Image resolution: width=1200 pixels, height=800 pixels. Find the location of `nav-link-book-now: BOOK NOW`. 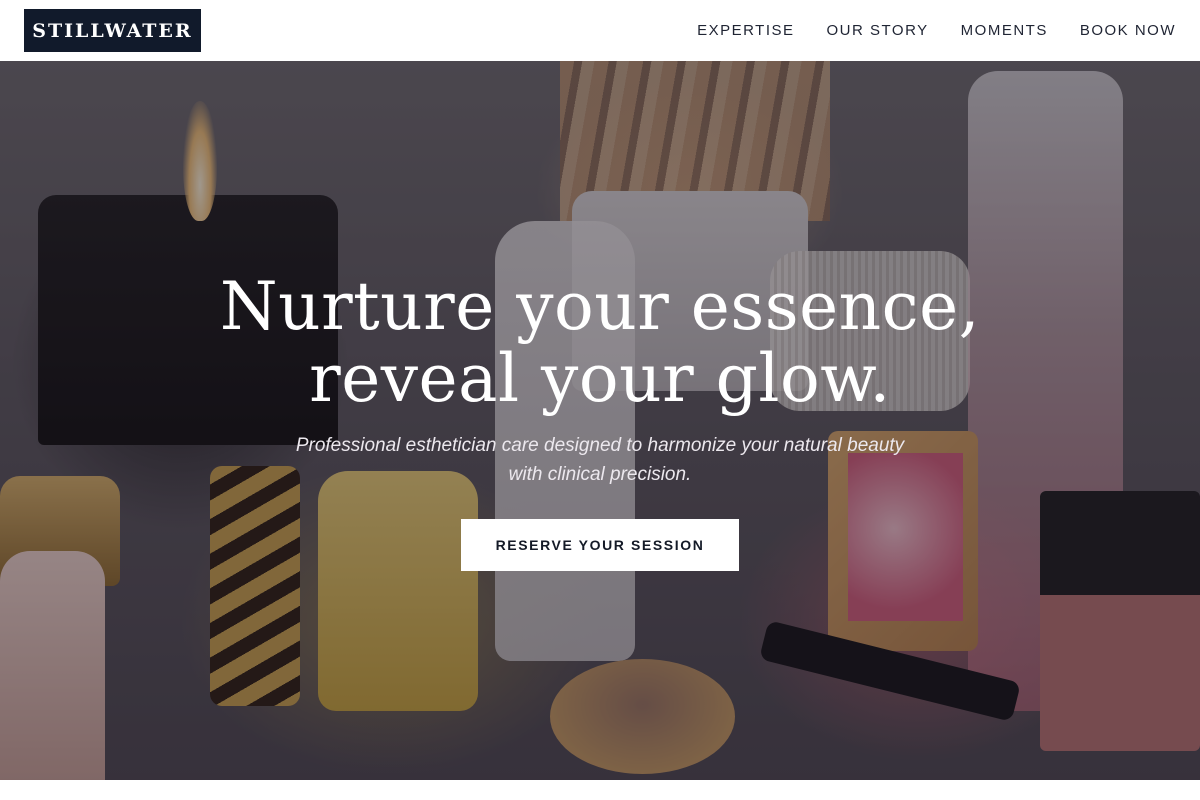

nav-link-book-now: BOOK NOW is located at coordinates (1128, 30).